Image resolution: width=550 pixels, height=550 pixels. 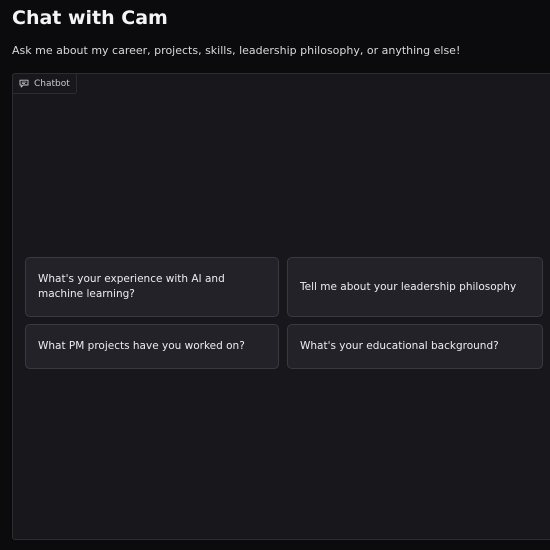 I want to click on chatbot-tab-label: Chatbot, so click(x=52, y=83).